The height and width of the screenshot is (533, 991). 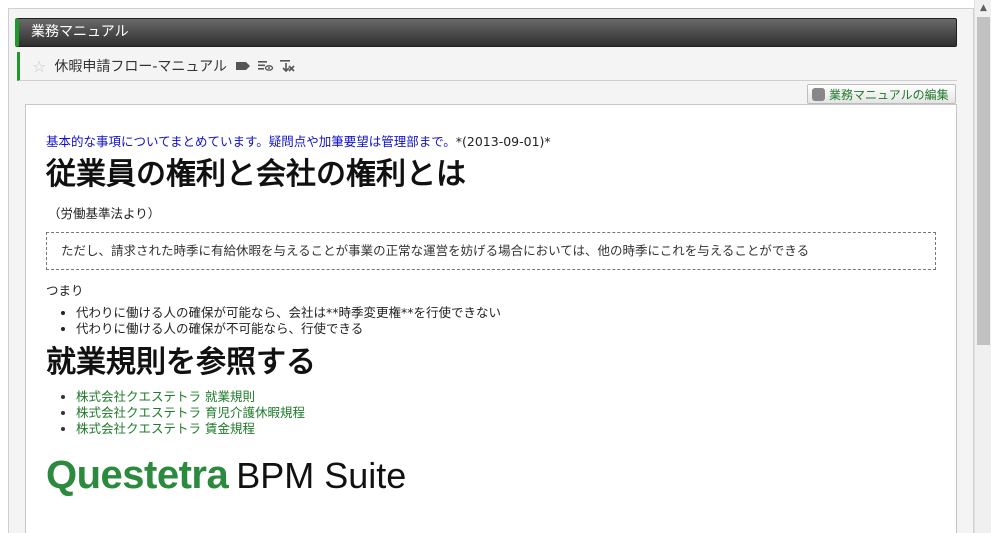 What do you see at coordinates (492, 475) in the screenshot?
I see `questetra-logo: Questetra BPM Suite` at bounding box center [492, 475].